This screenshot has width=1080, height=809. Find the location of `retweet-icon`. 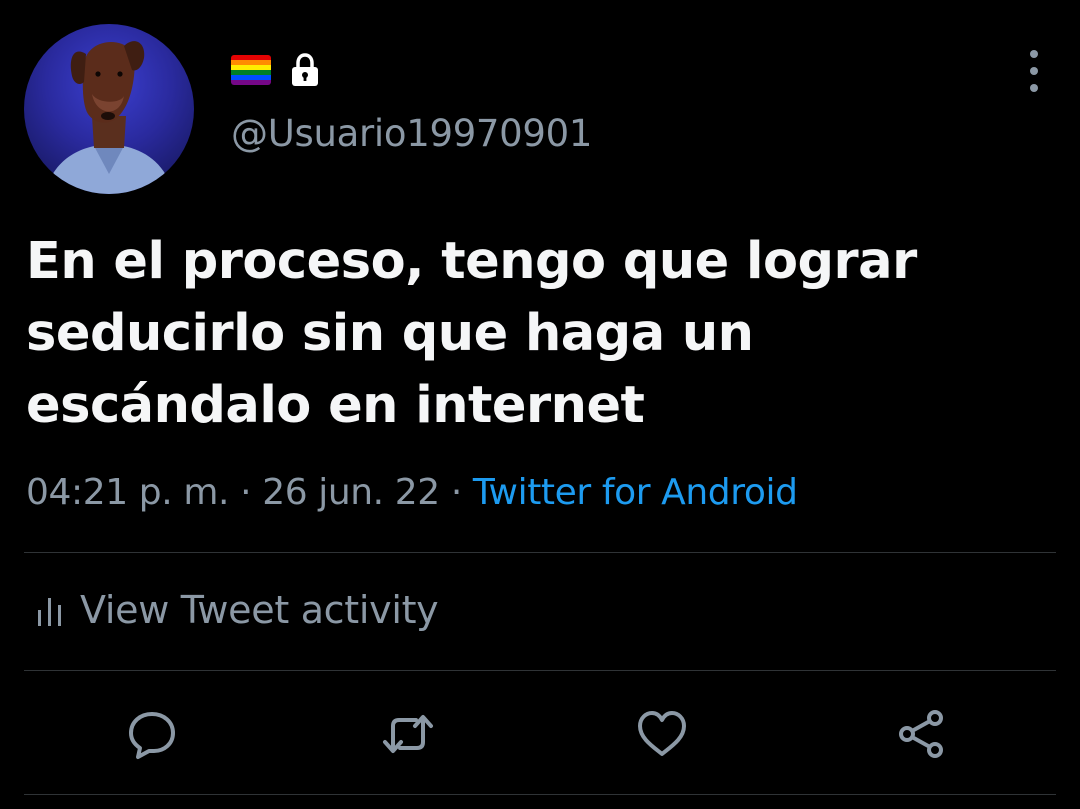

retweet-icon is located at coordinates (408, 734).